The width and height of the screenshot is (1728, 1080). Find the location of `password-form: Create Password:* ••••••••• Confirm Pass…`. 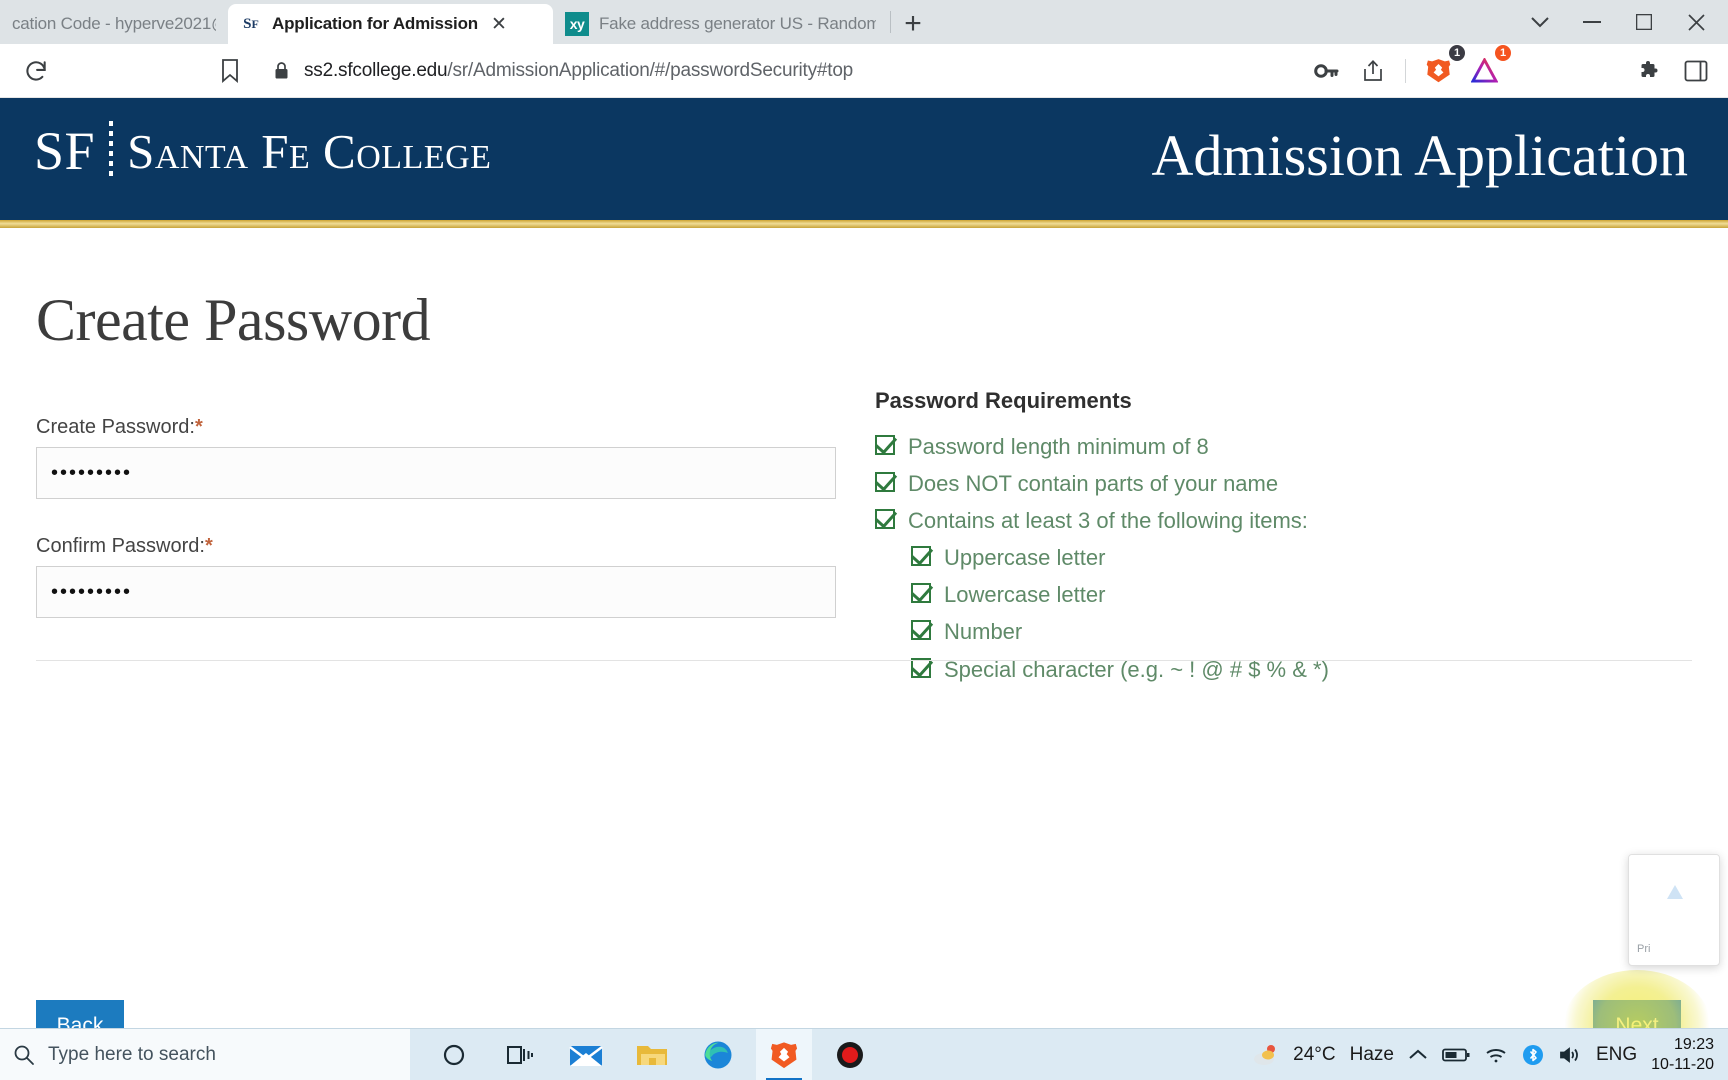

password-form: Create Password:* ••••••••• Confirm Pass… is located at coordinates (436, 517).